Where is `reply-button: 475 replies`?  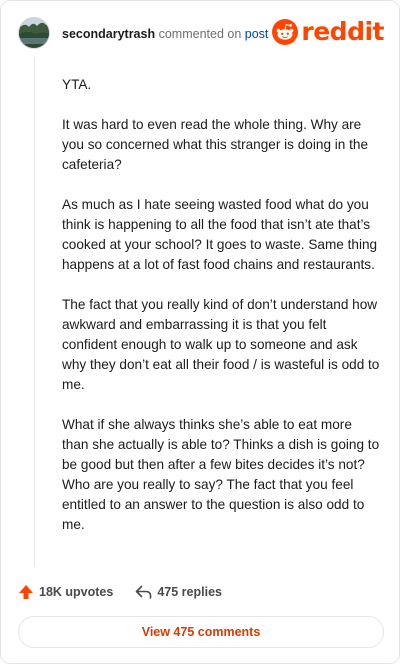
reply-button: 475 replies is located at coordinates (178, 592).